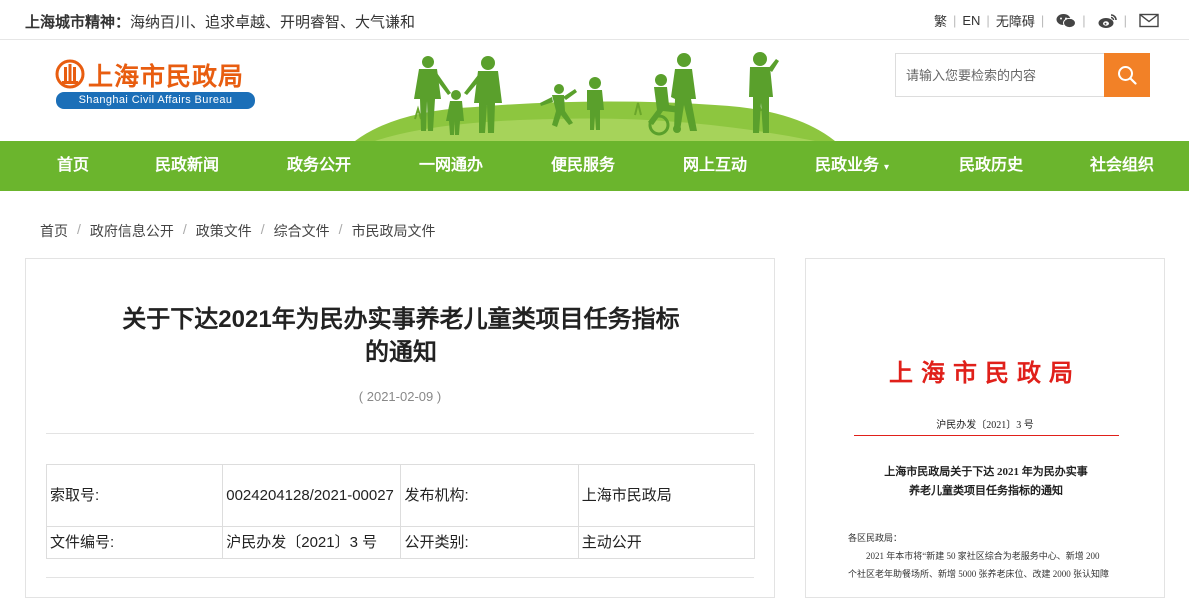 The height and width of the screenshot is (598, 1189). Describe the element at coordinates (73, 166) in the screenshot. I see `nav-item-home: 首页` at that location.